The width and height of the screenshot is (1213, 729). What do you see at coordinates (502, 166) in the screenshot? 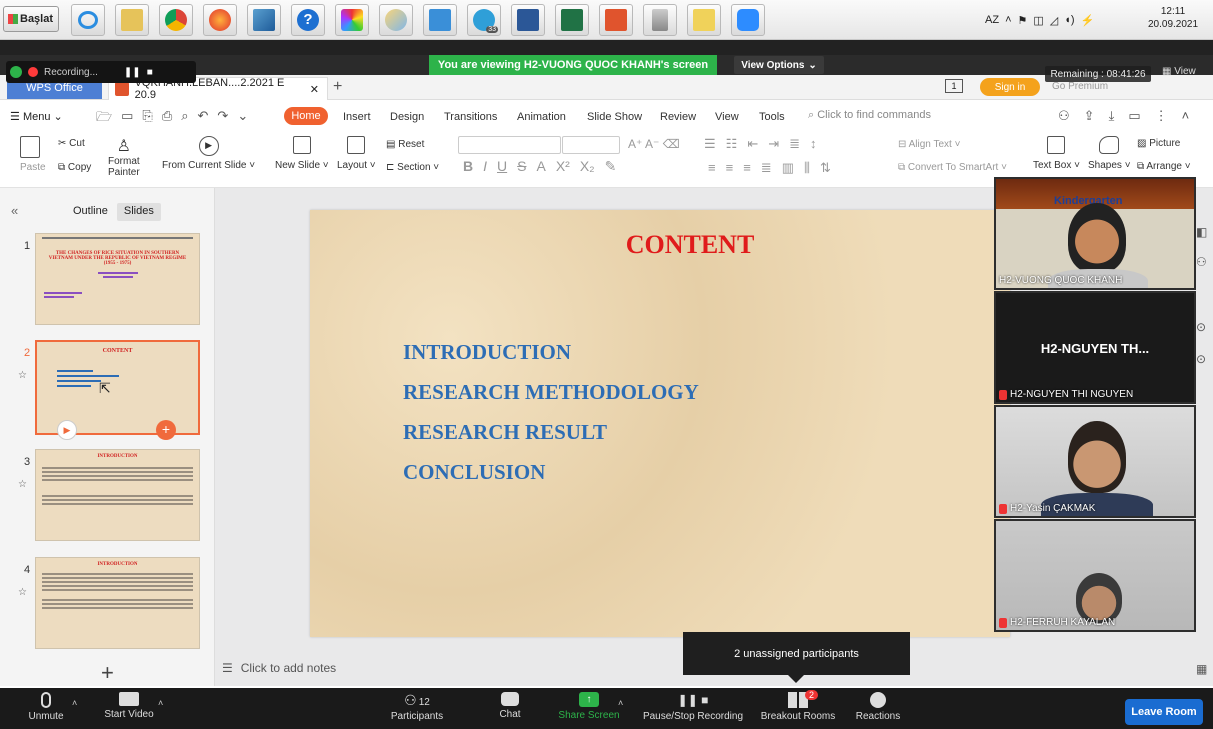
I see `underline-icon: U` at bounding box center [502, 166].